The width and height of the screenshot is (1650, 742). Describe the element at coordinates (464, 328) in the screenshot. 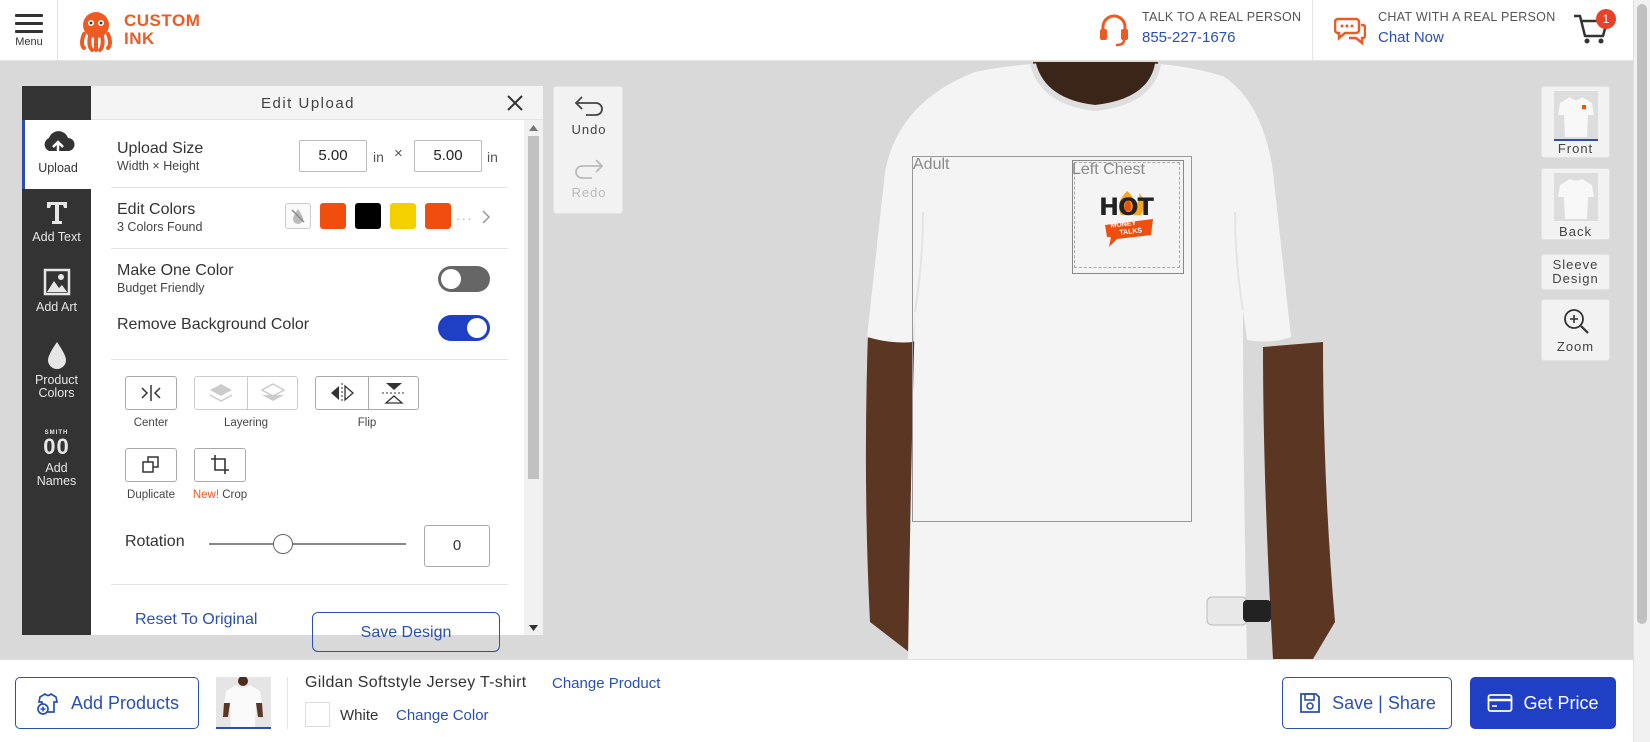

I see `remove-background-toggle` at that location.